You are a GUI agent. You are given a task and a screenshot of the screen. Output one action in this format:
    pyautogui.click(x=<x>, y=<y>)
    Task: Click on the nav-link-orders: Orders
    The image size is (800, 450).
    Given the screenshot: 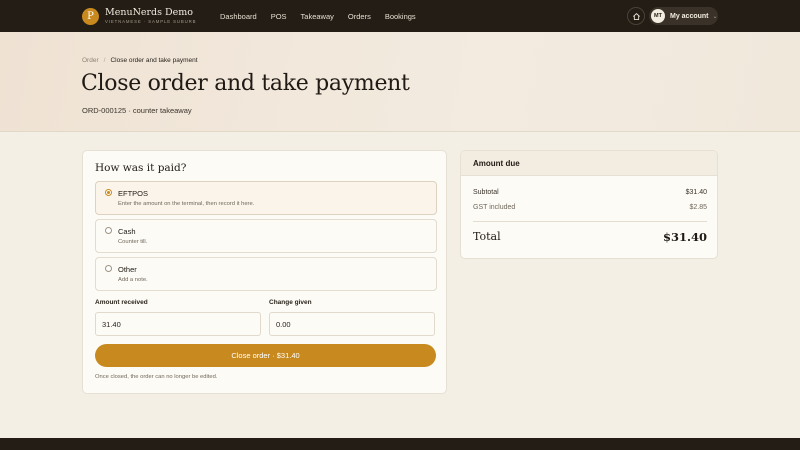 What is the action you would take?
    pyautogui.click(x=359, y=16)
    